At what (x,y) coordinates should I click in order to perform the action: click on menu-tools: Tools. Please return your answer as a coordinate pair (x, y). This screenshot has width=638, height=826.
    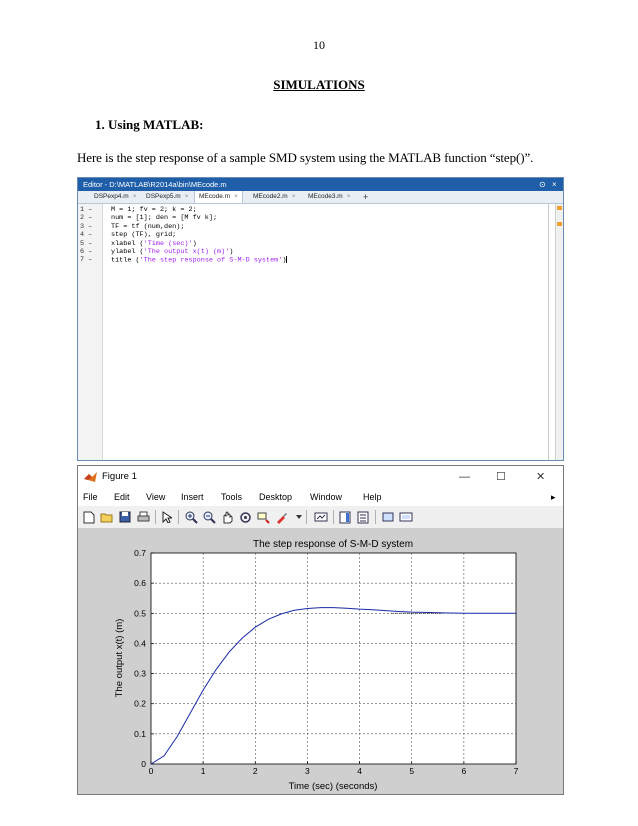
    Looking at the image, I should click on (231, 497).